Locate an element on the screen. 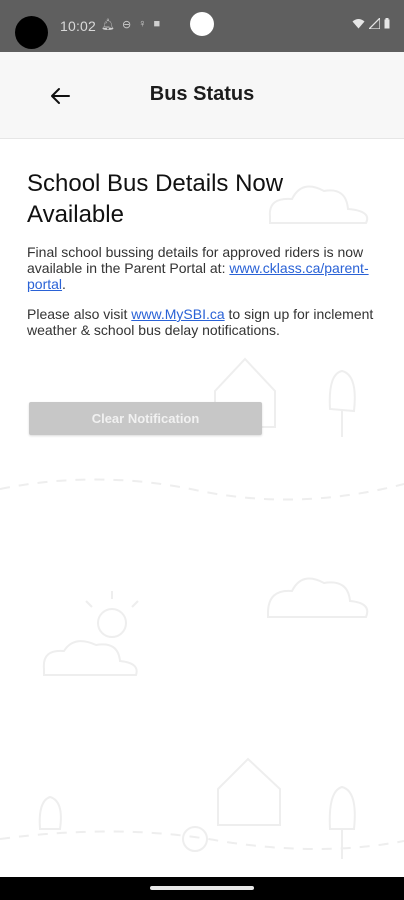  paragraph-2-prefix: Please also visit is located at coordinates (79, 314).